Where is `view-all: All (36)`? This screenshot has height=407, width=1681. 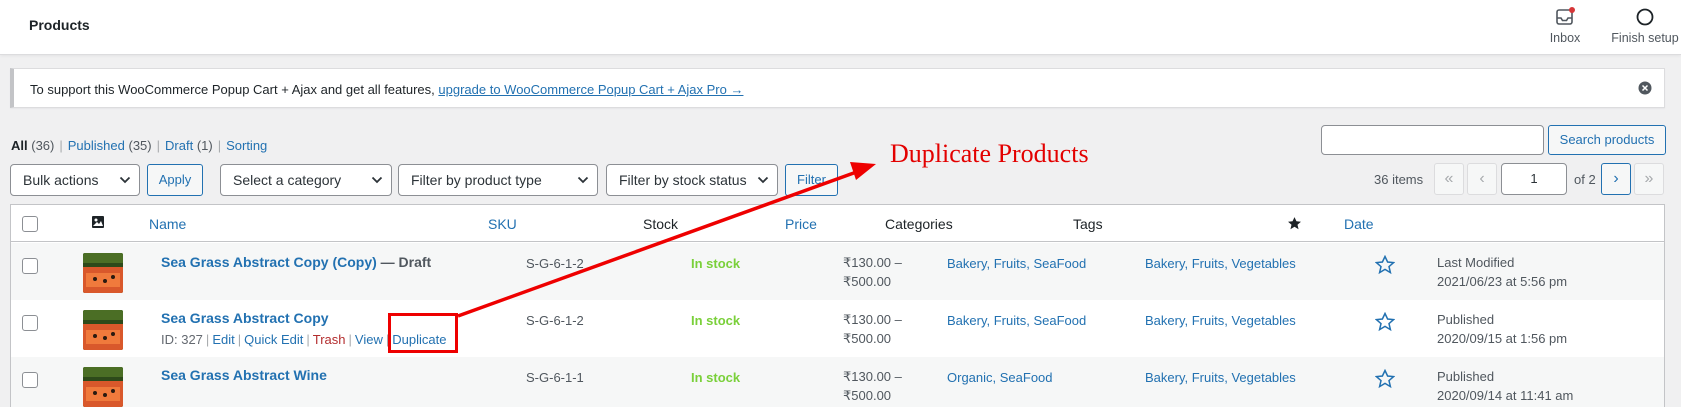
view-all: All (36) is located at coordinates (32, 145).